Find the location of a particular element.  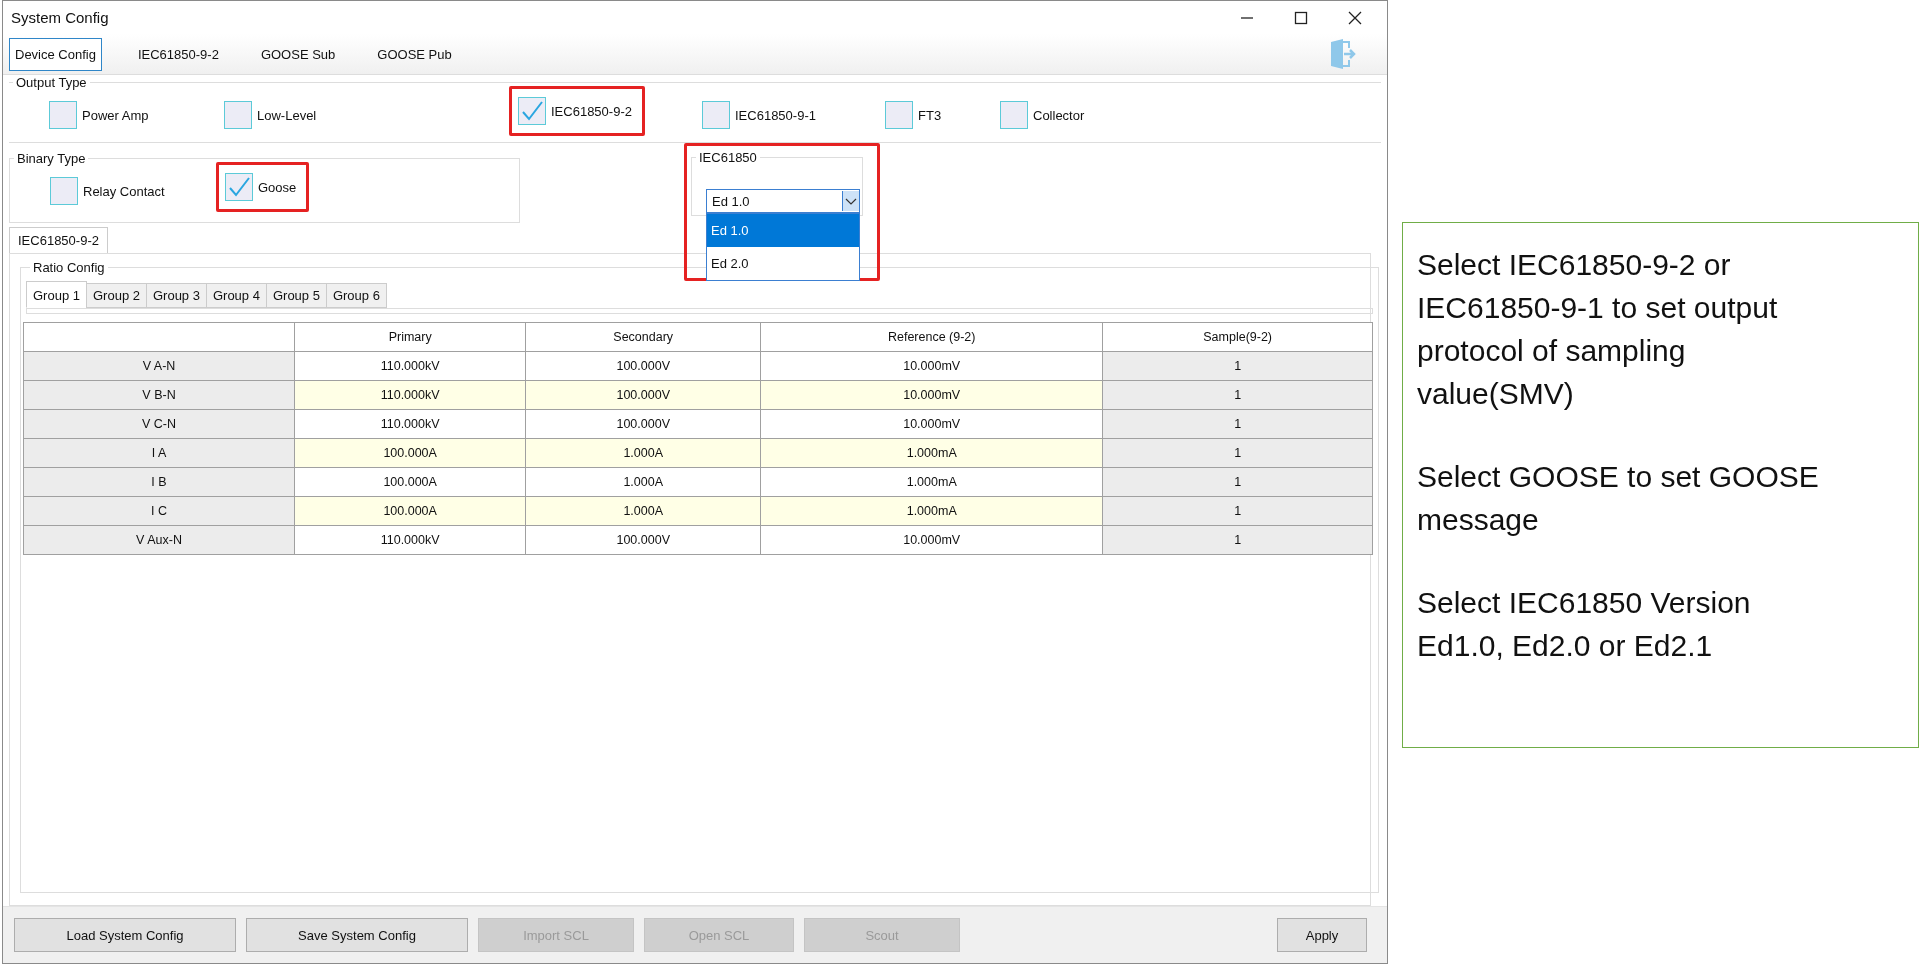

tab: Group 1 is located at coordinates (56, 294).